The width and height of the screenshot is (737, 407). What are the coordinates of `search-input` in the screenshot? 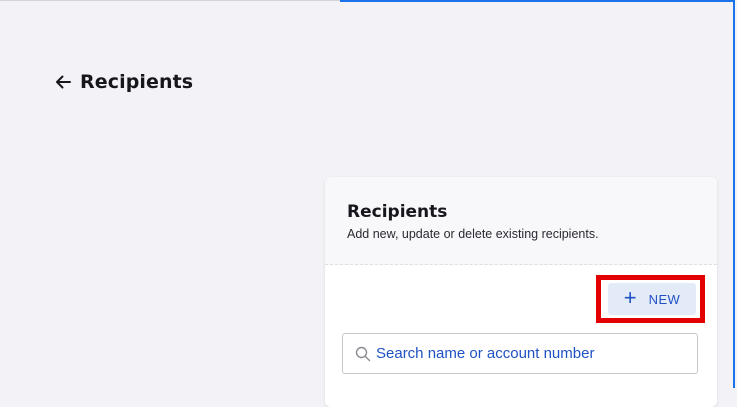 It's located at (526, 353).